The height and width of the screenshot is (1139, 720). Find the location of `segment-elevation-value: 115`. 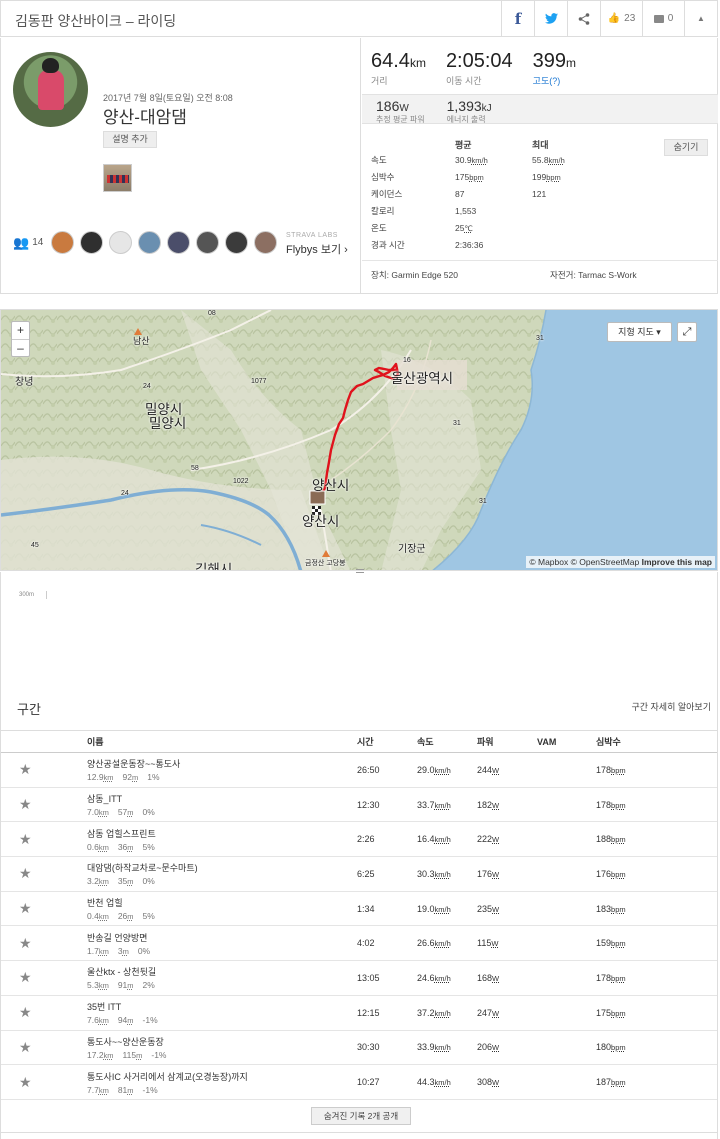

segment-elevation-value: 115 is located at coordinates (129, 1054).